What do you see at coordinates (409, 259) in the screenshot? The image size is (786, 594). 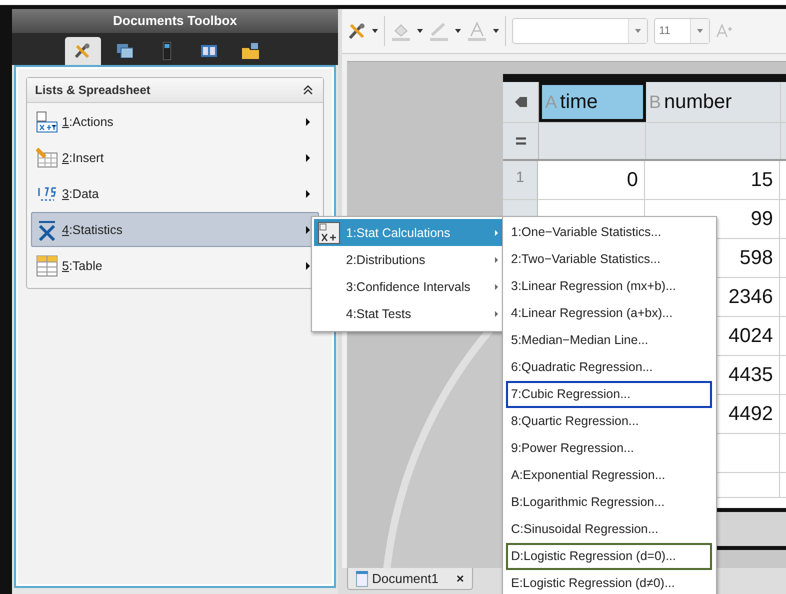 I see `submenu-item: 2:Distributions` at bounding box center [409, 259].